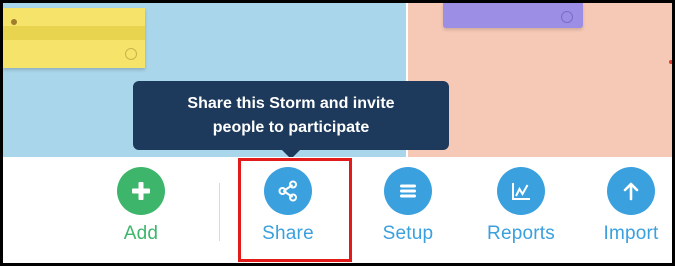  Describe the element at coordinates (291, 103) in the screenshot. I see `tooltip-line-1: Share this Storm and invite` at that location.